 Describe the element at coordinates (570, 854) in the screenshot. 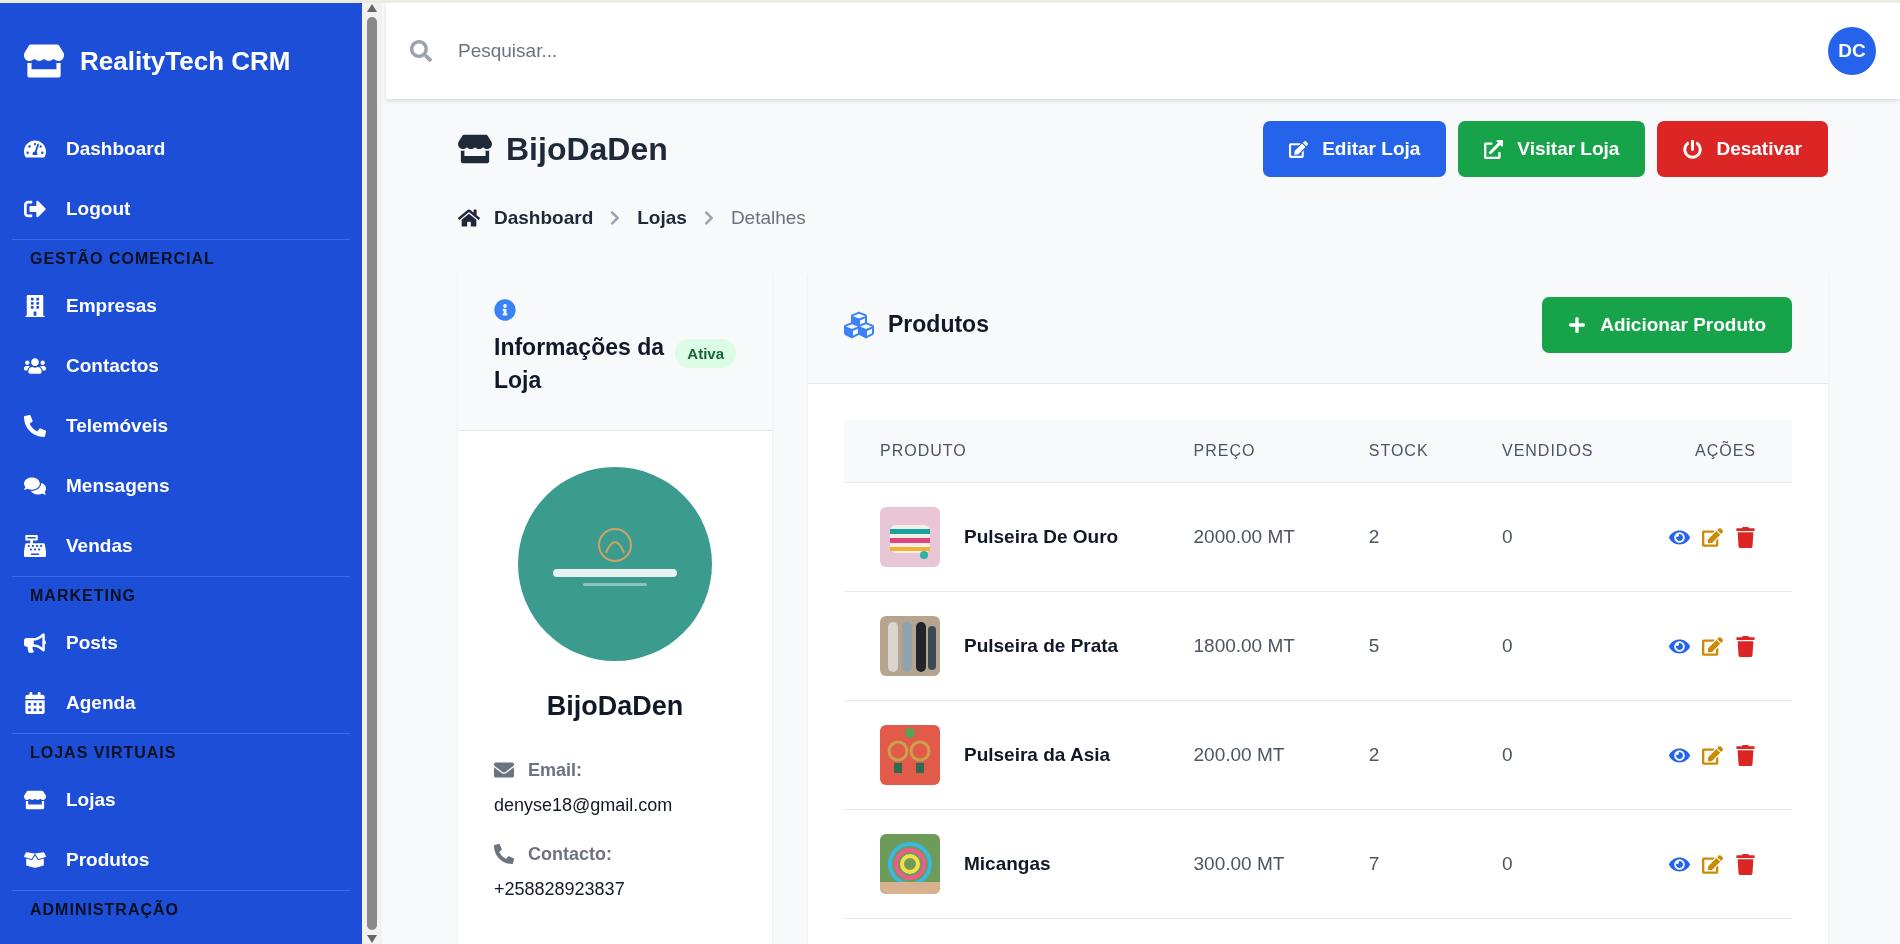

I see `field-label: Contacto:` at that location.